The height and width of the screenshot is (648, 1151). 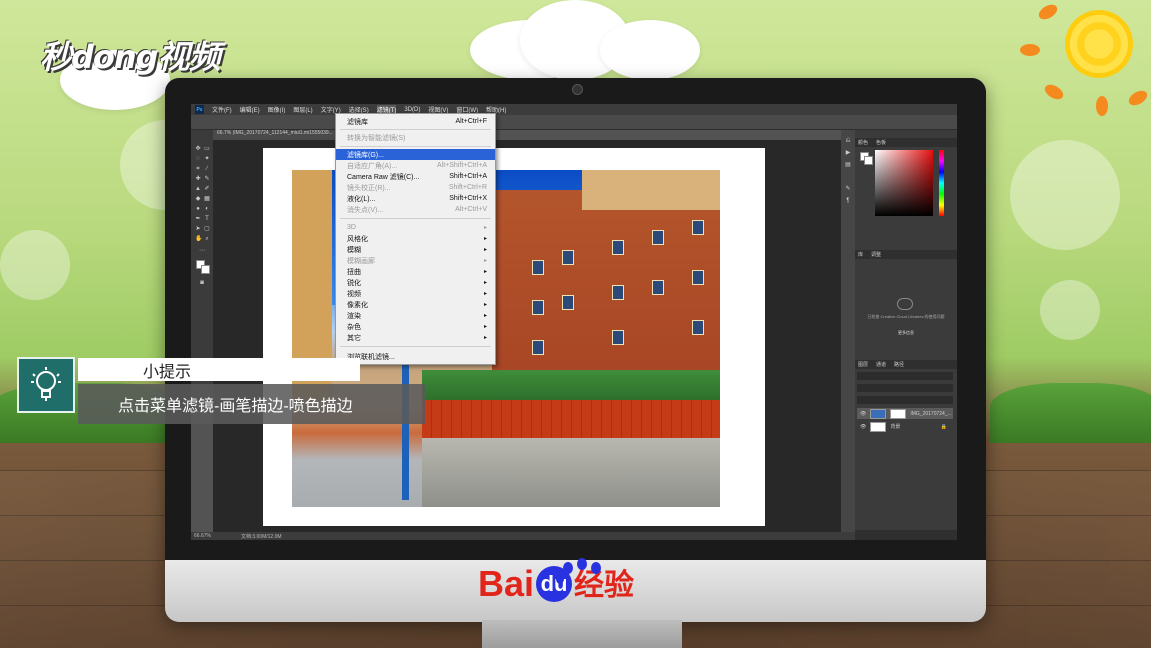 I want to click on hue-slider, so click(x=941, y=183).